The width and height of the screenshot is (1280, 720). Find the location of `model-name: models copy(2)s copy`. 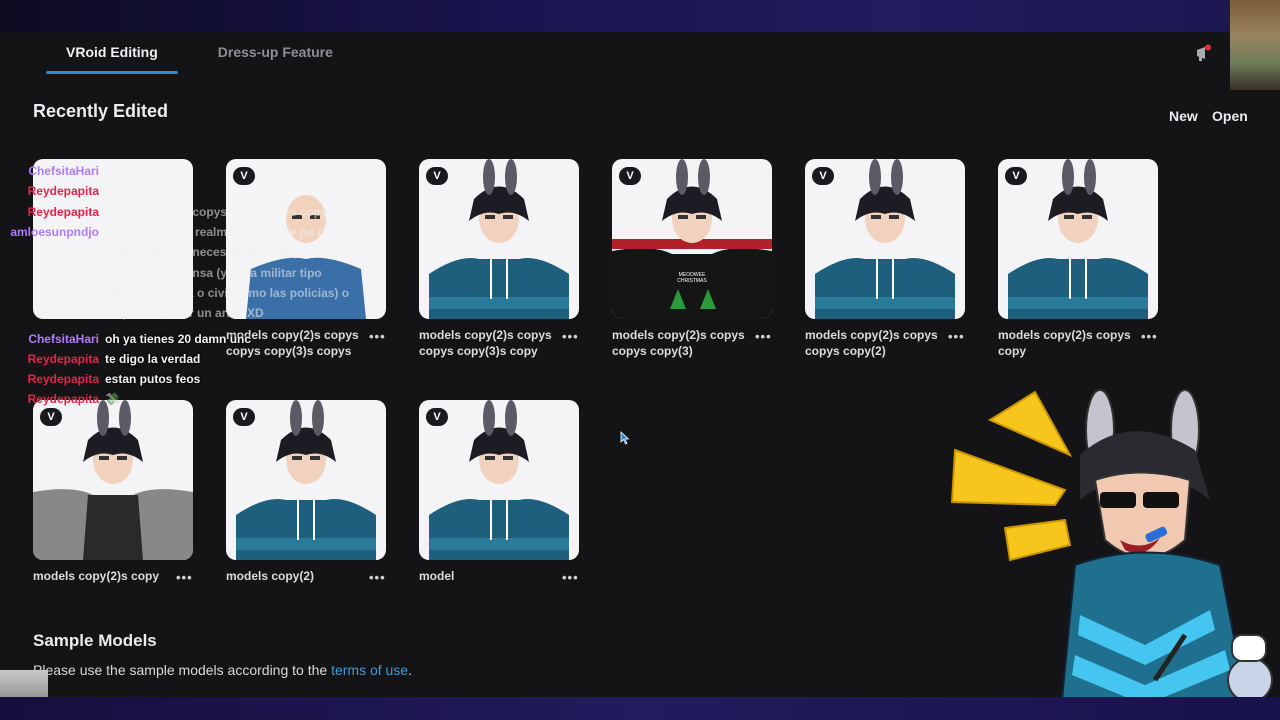

model-name: models copy(2)s copy is located at coordinates (96, 576).